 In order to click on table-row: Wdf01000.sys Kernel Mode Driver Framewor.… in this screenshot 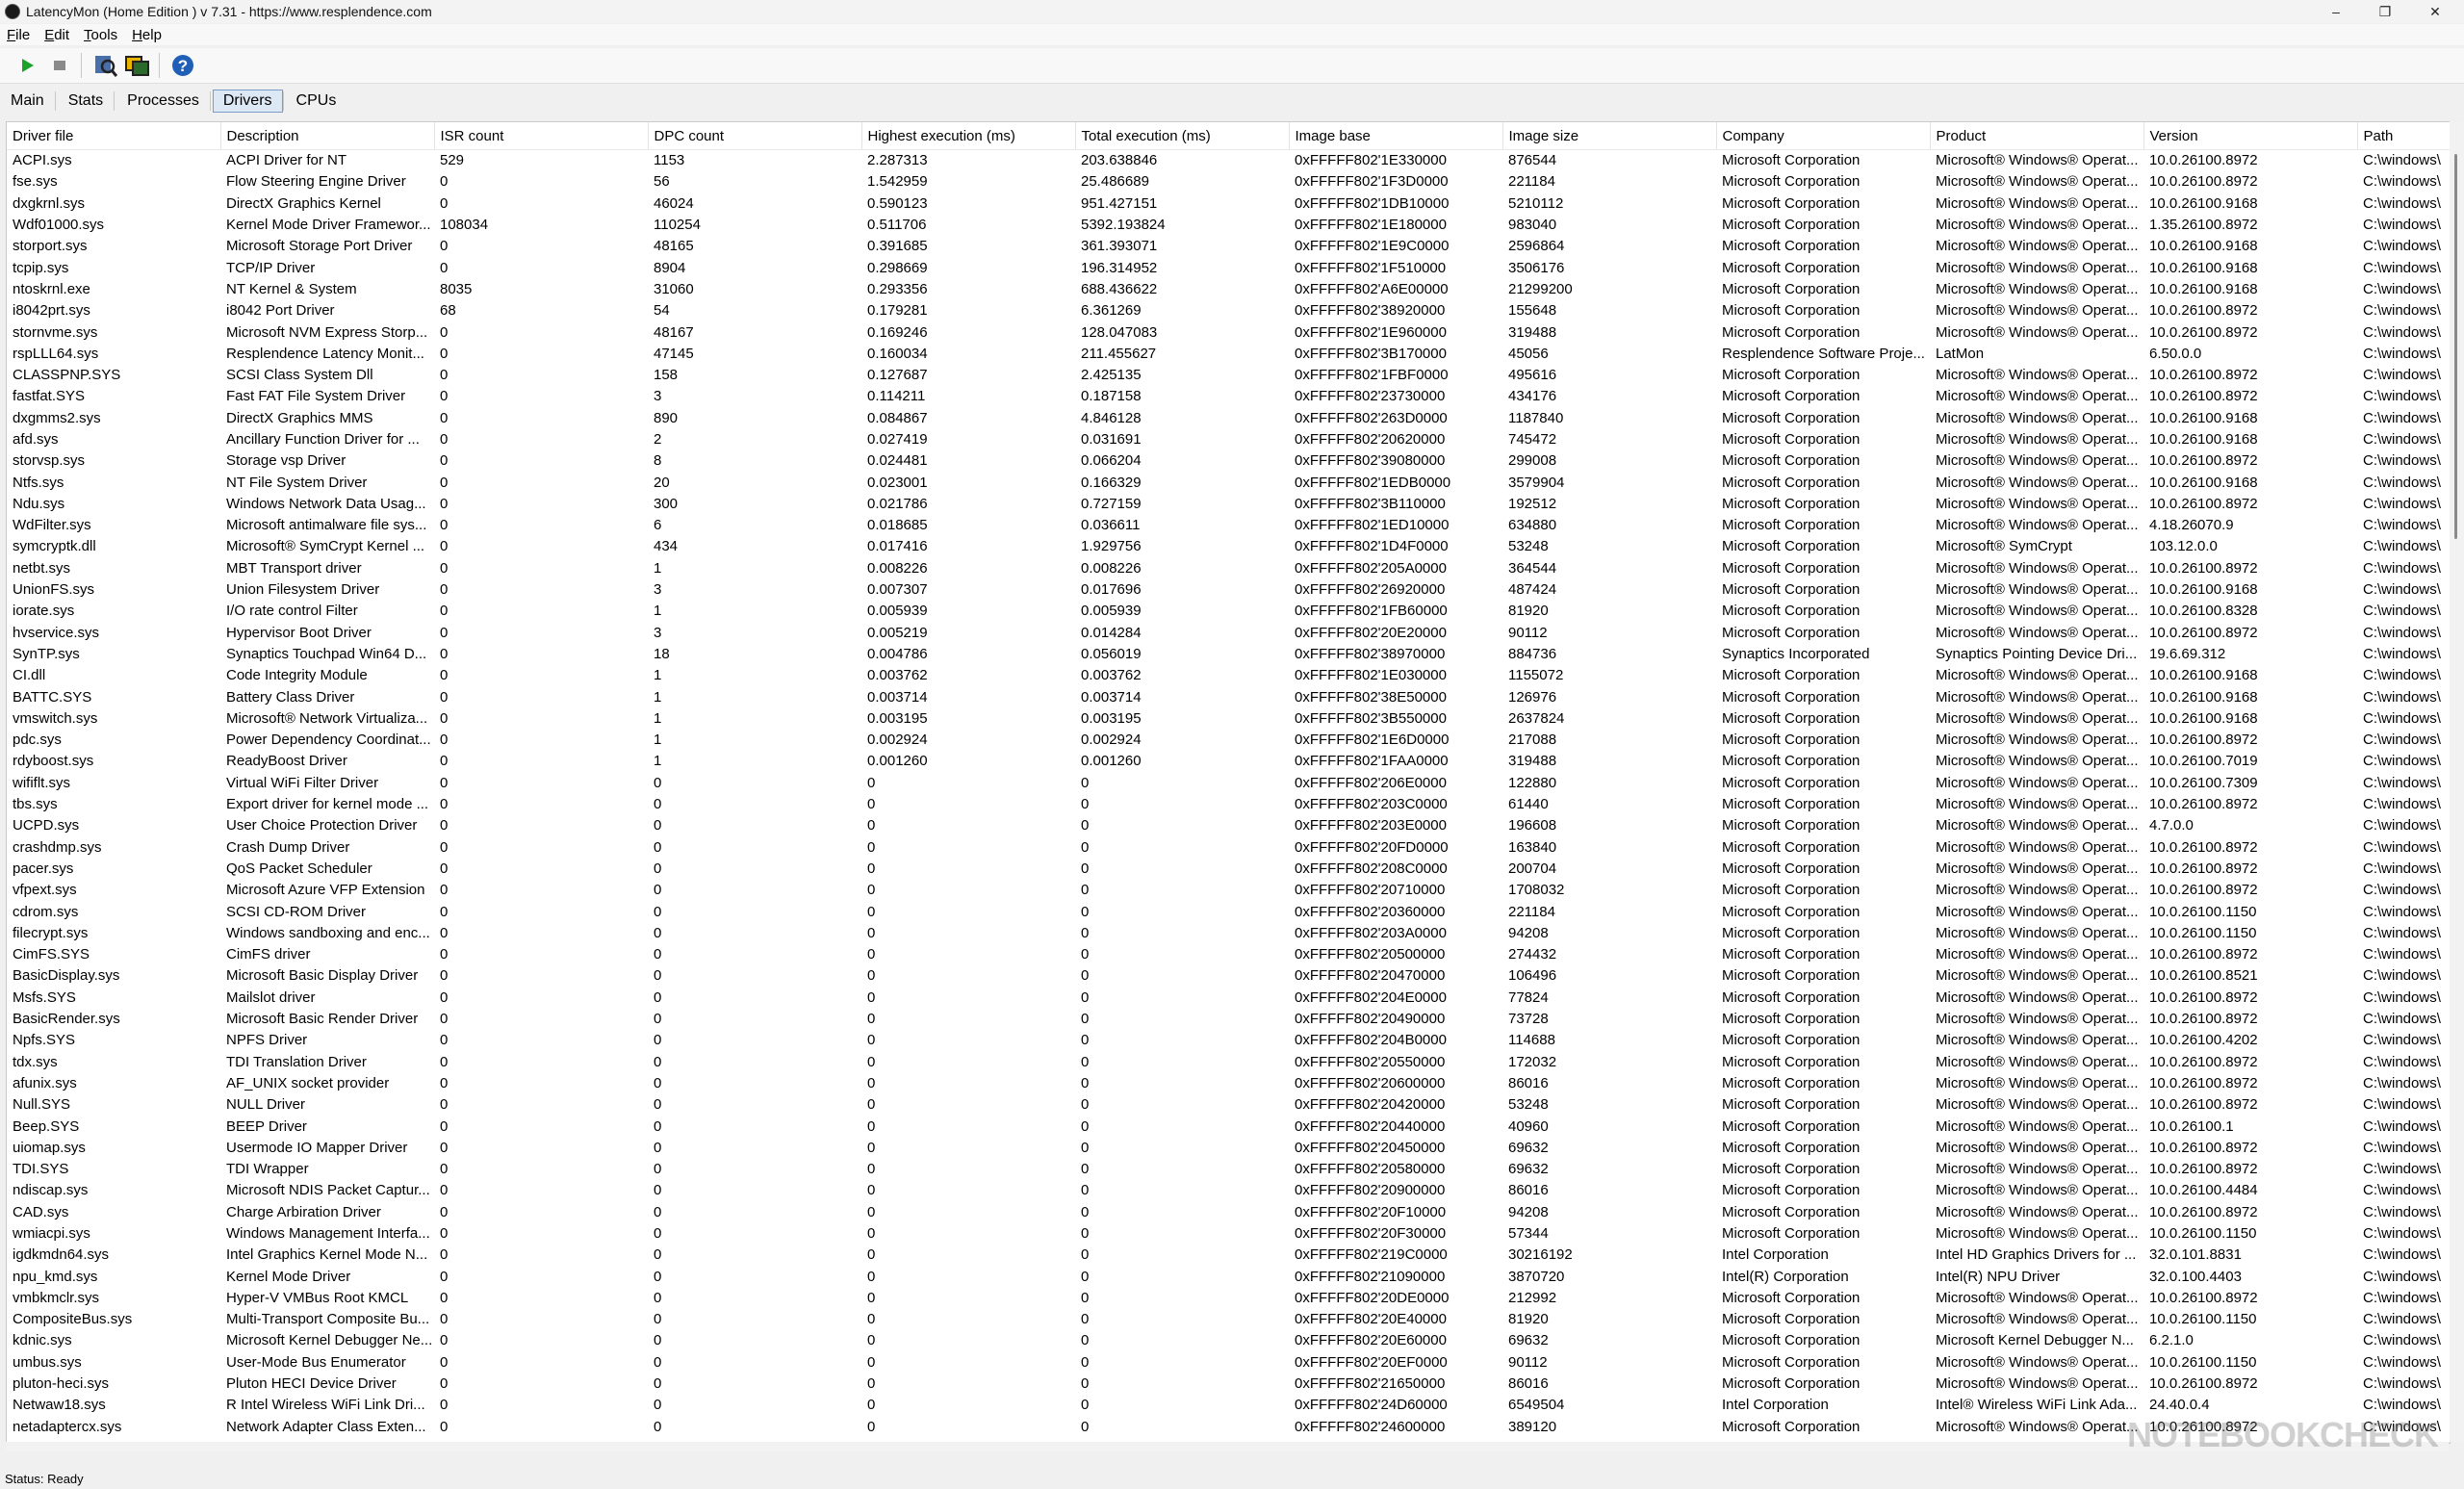, I will do `click(1228, 225)`.